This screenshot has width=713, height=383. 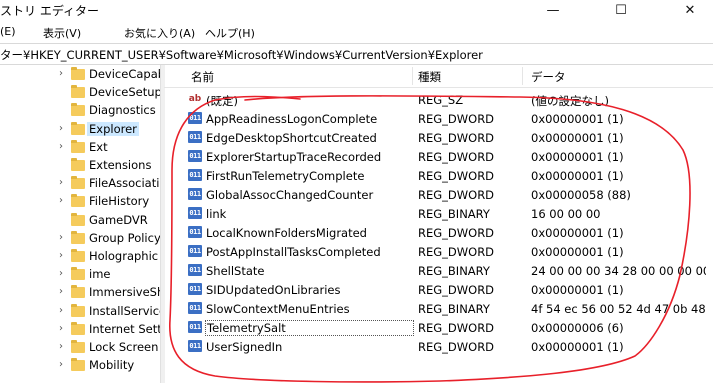 I want to click on menu-view: 表示(V), so click(x=62, y=33).